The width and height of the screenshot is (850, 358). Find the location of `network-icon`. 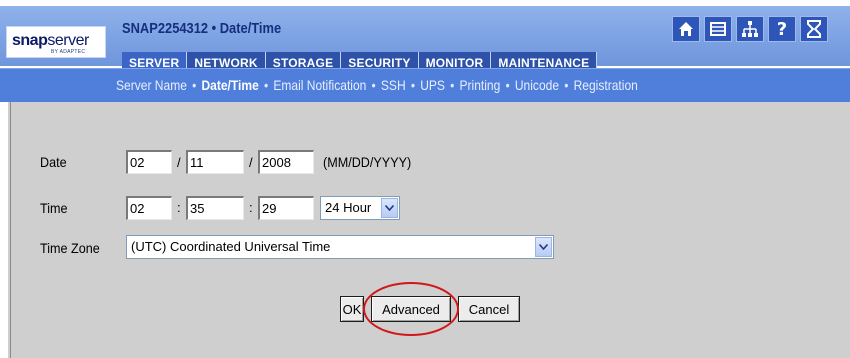

network-icon is located at coordinates (750, 29).